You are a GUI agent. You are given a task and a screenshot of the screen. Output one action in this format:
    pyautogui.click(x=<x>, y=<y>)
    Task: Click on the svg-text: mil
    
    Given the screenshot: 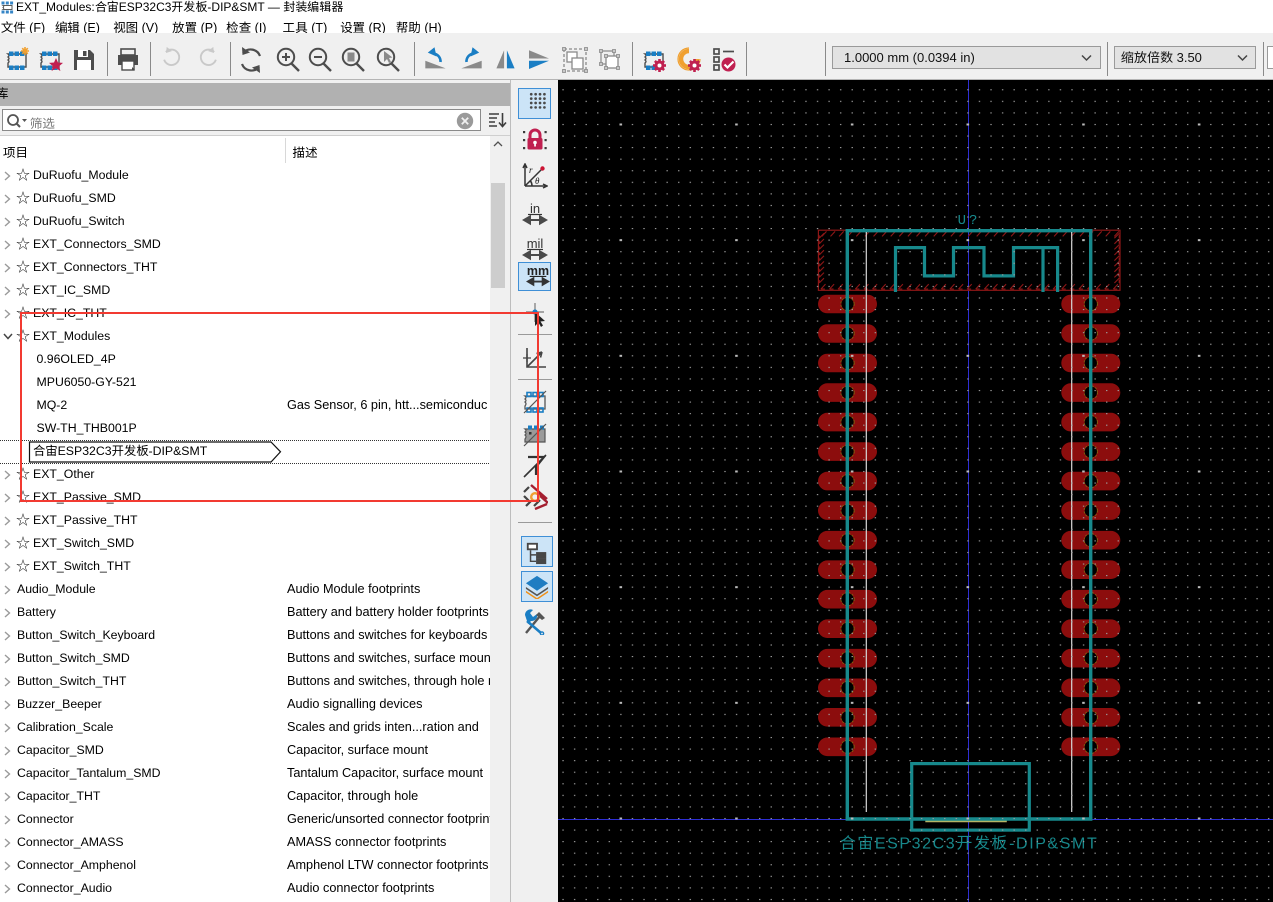 What is the action you would take?
    pyautogui.click(x=535, y=243)
    